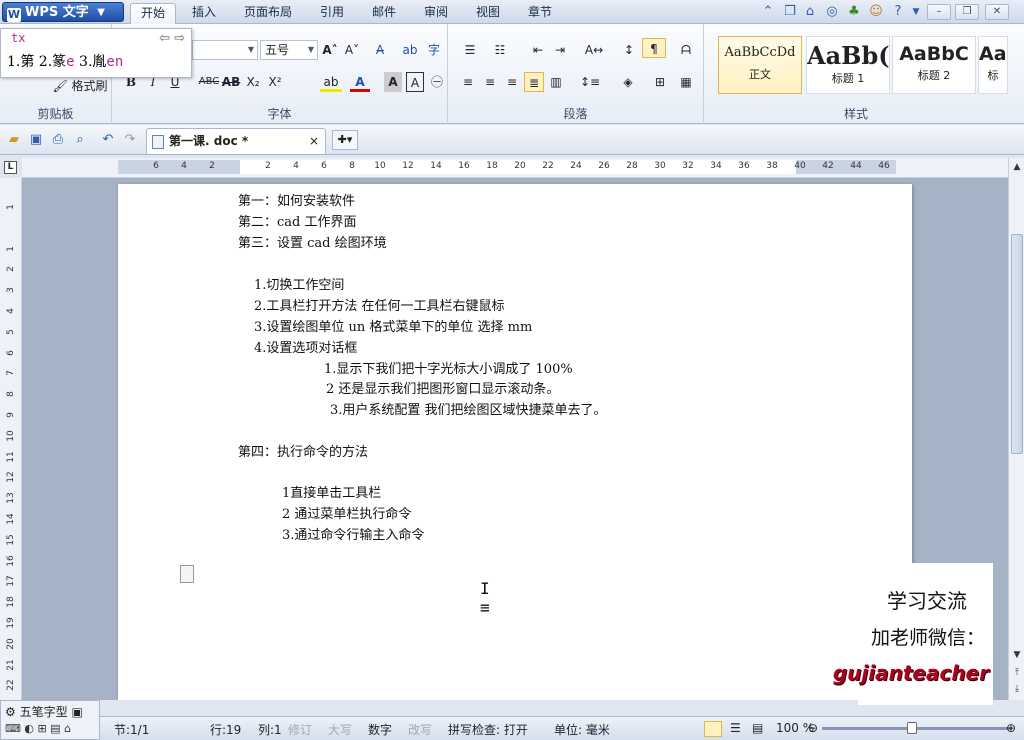 This screenshot has width=1024, height=740. I want to click on close-tab-button: ×, so click(314, 141).